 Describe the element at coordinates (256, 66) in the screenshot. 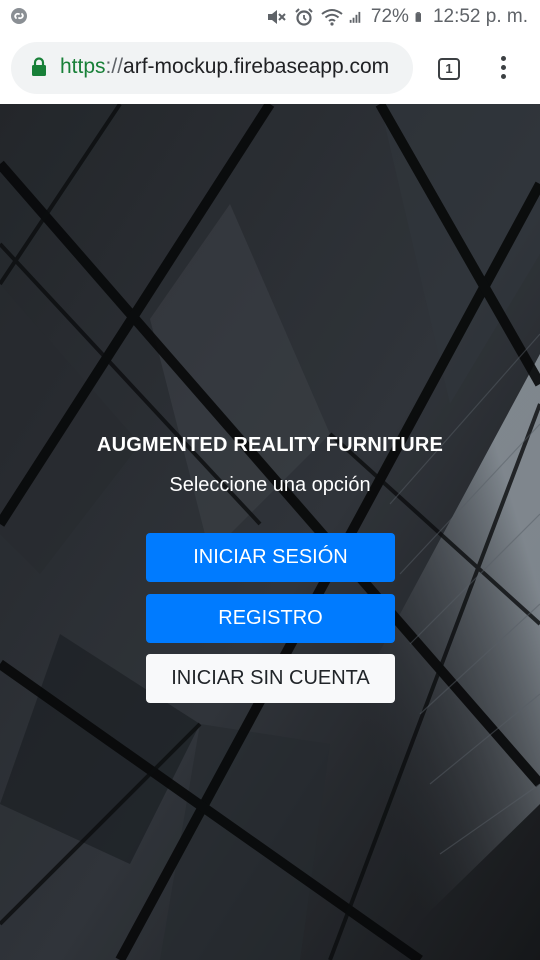

I see `url-host: arf-mockup.firebaseapp.com` at that location.